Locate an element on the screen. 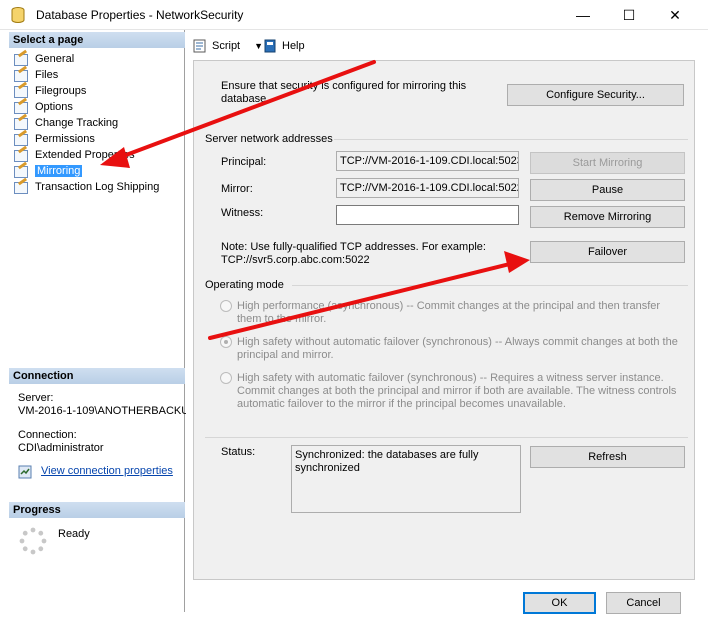 The height and width of the screenshot is (617, 708). toolbar: Script ▼ Help is located at coordinates (441, 46).